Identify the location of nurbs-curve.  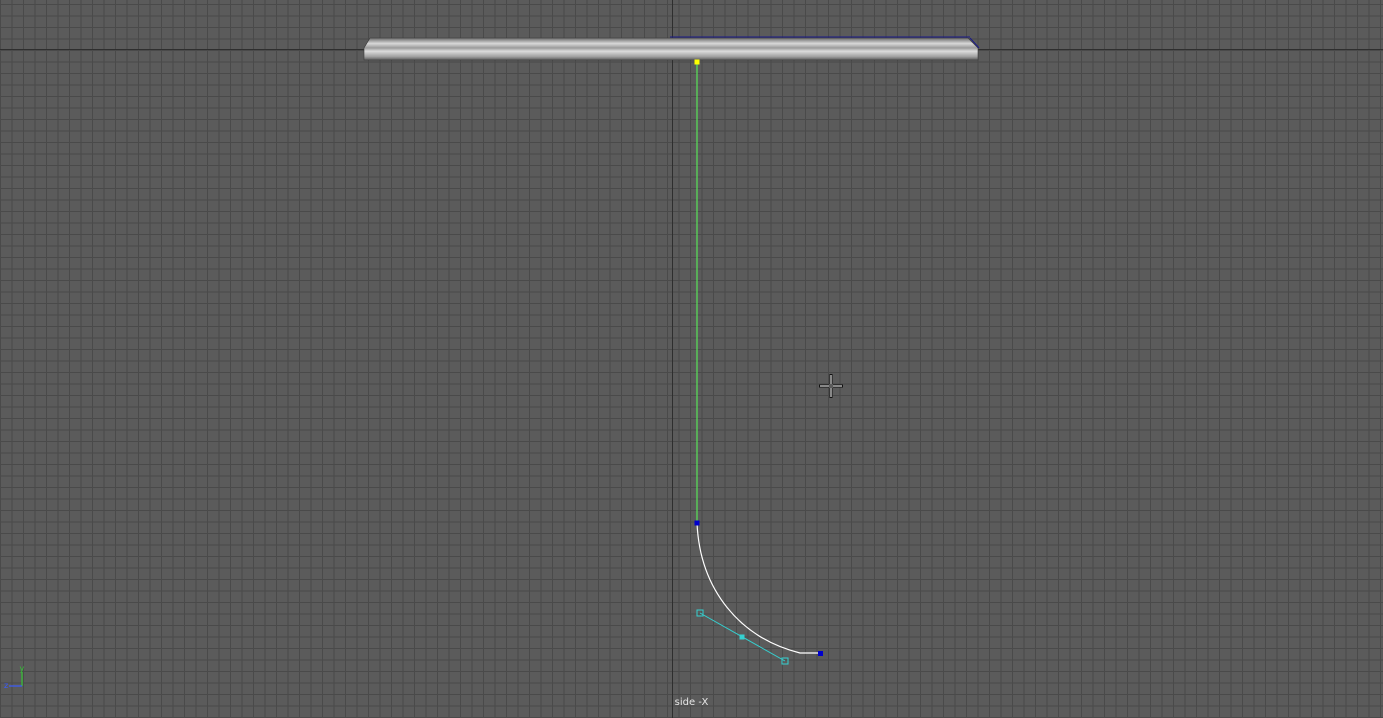
(758, 588).